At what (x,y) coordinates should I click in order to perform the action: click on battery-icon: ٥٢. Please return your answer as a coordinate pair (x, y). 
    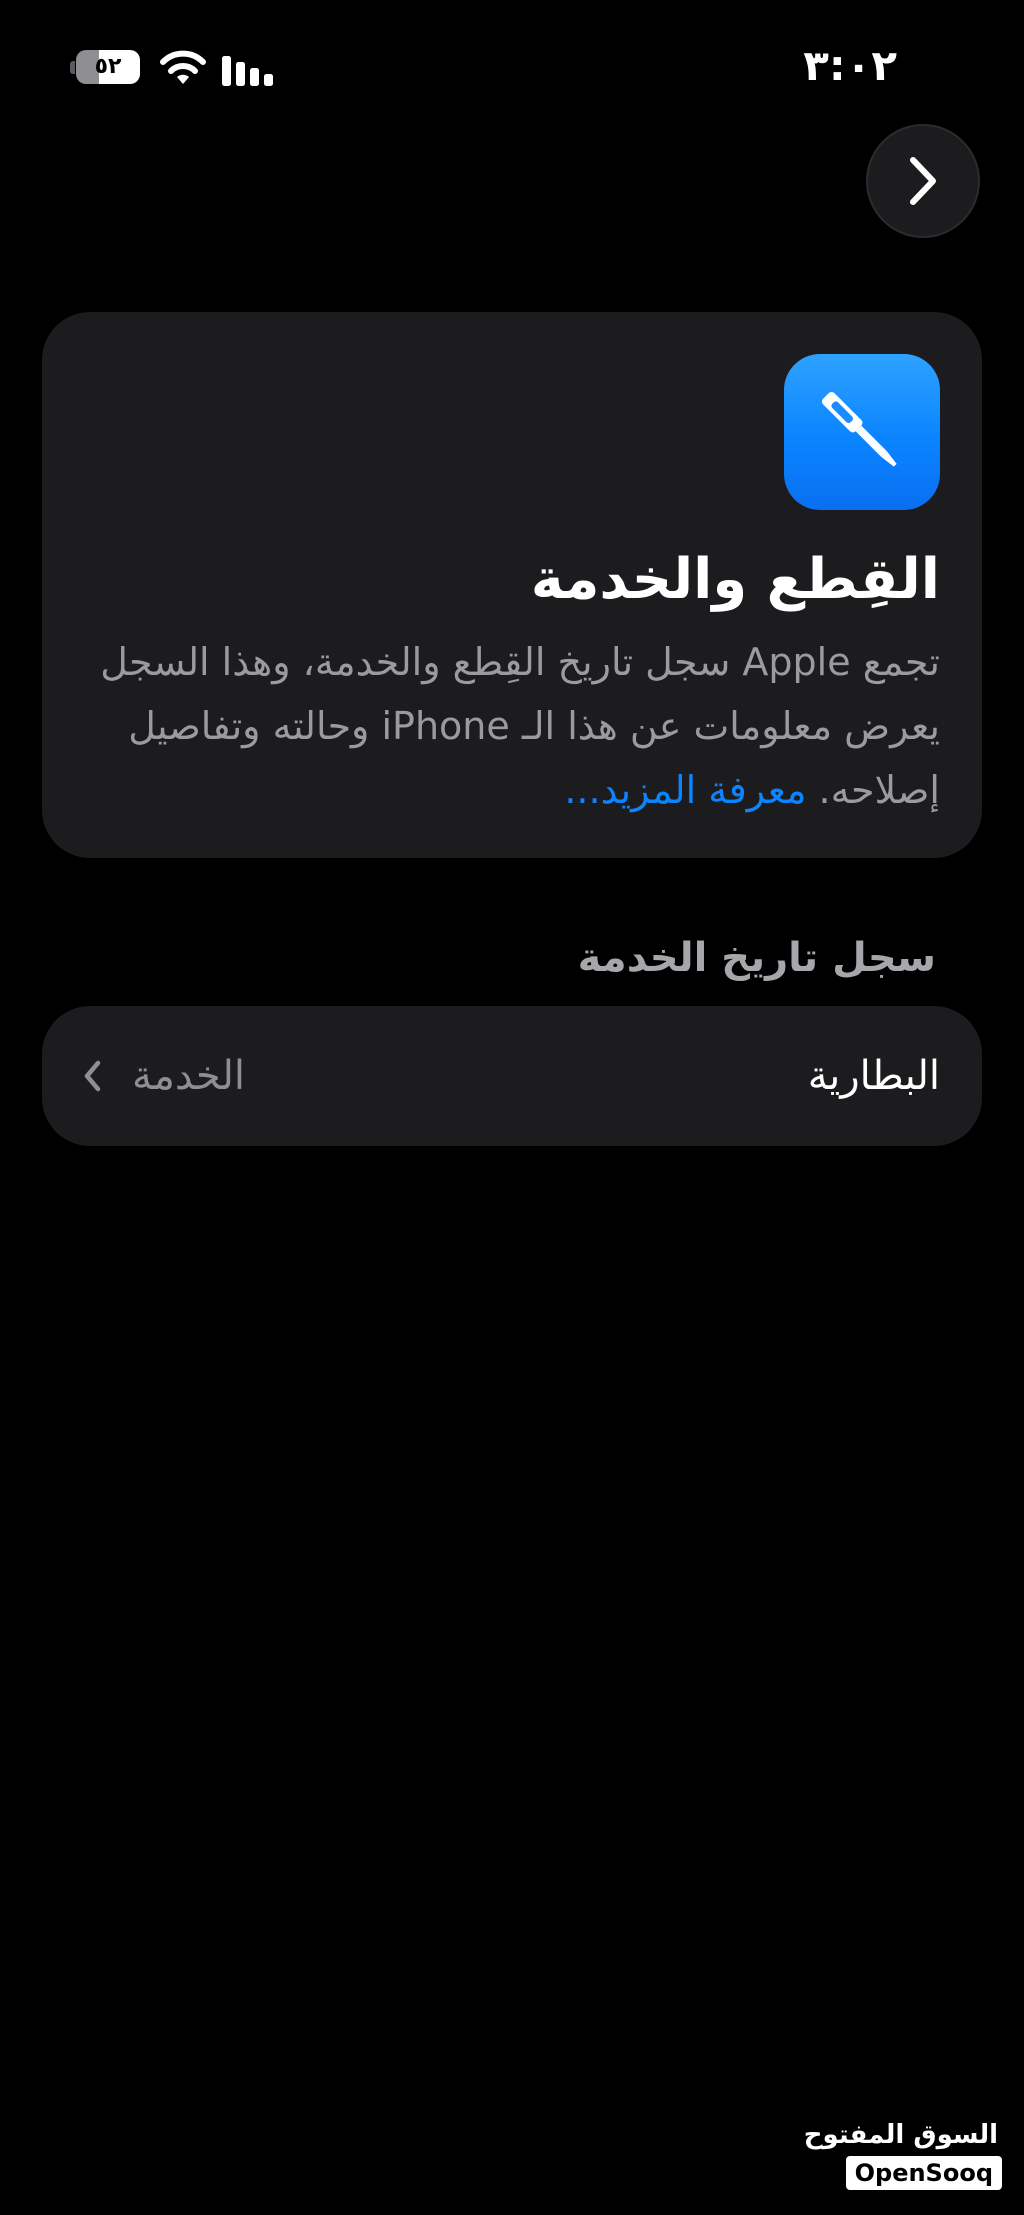
    Looking at the image, I should click on (106, 68).